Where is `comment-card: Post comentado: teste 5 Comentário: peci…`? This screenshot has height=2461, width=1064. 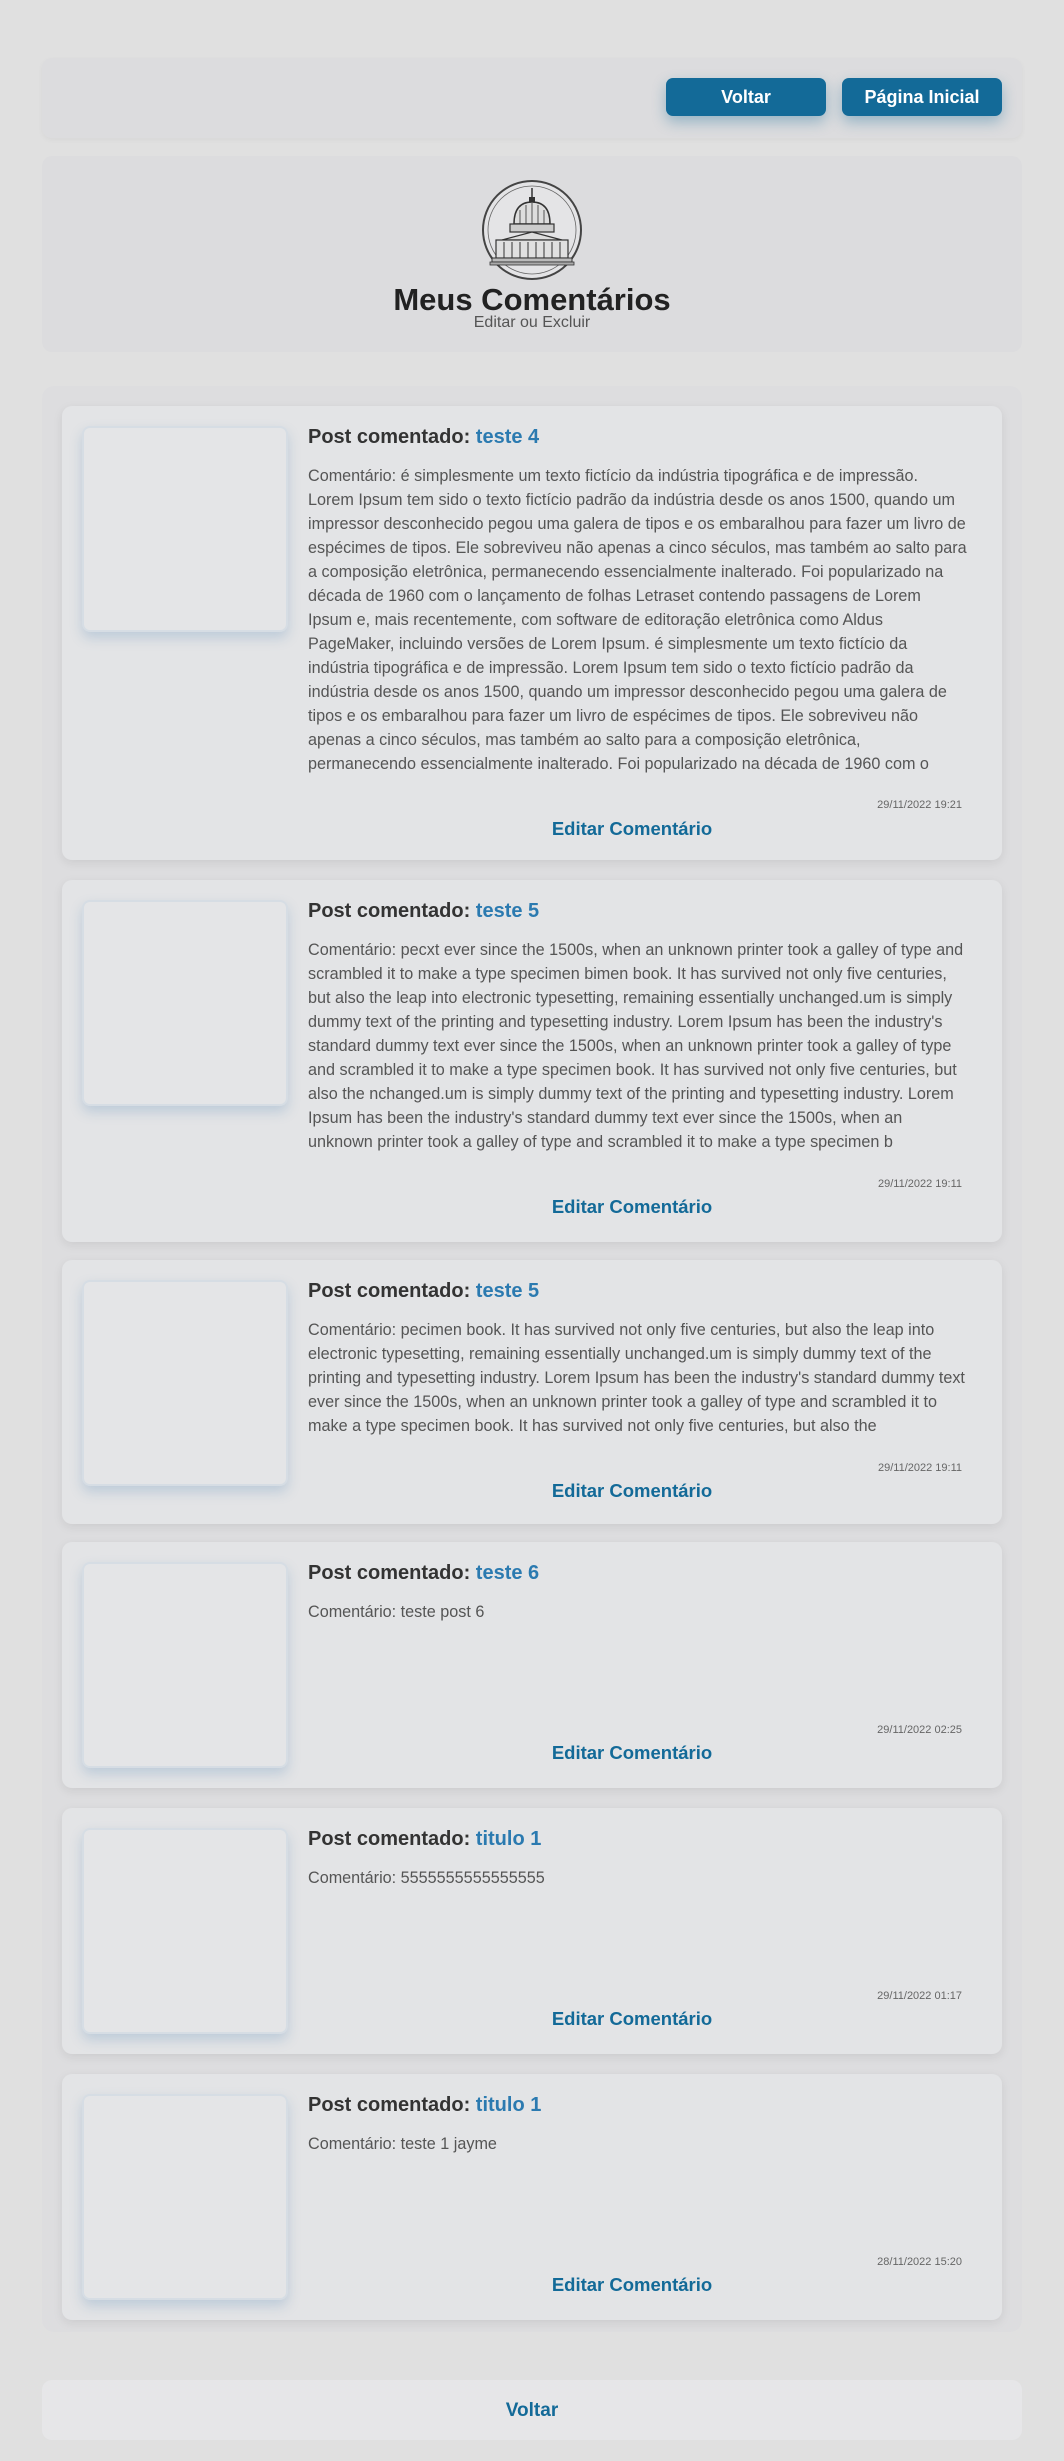 comment-card: Post comentado: teste 5 Comentário: peci… is located at coordinates (532, 1392).